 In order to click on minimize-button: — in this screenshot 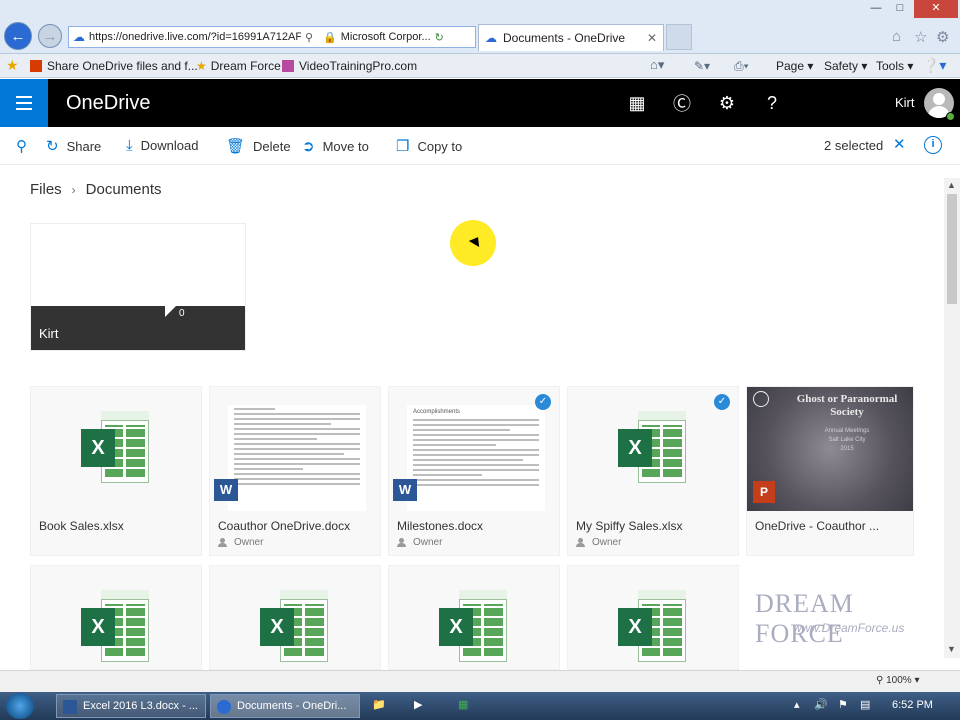, I will do `click(876, 9)`.